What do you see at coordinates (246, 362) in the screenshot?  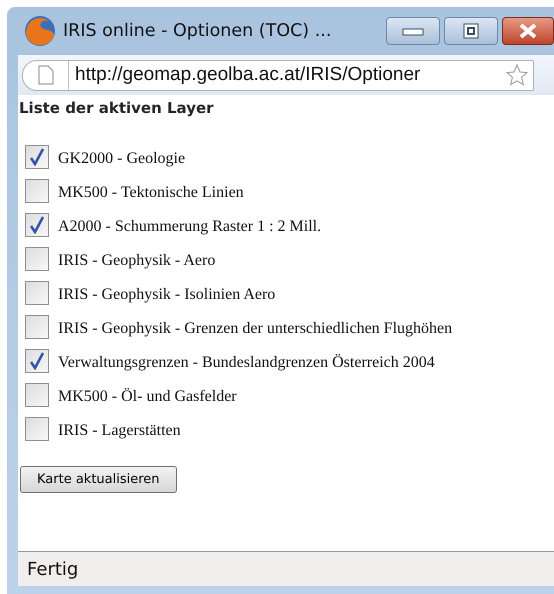 I see `layer-label: Verwaltungsgrenzen - Bundeslandgrenzen Österreich 2004` at bounding box center [246, 362].